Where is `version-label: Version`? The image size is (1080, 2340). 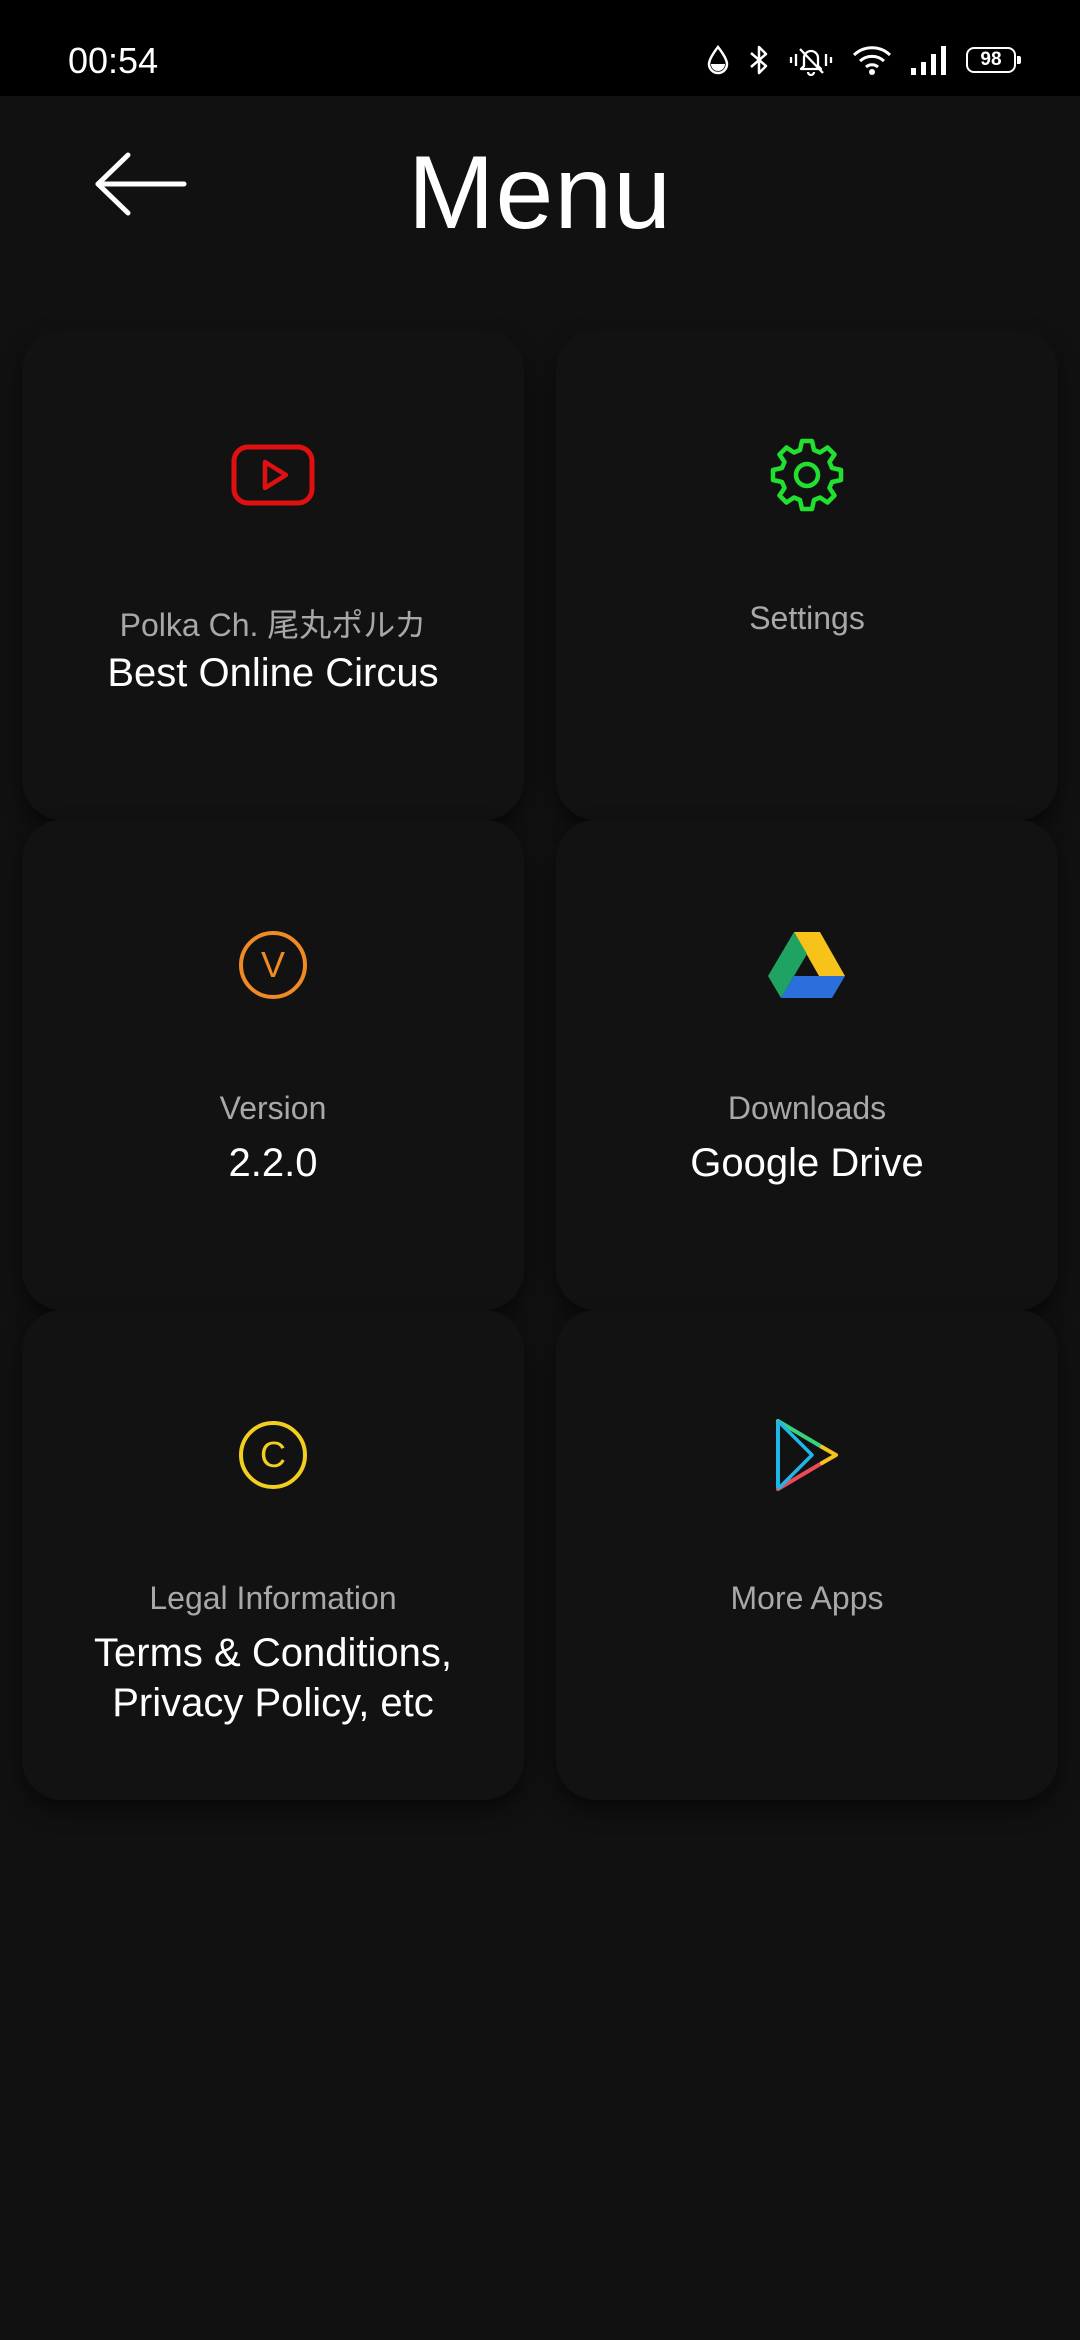 version-label: Version is located at coordinates (273, 1108).